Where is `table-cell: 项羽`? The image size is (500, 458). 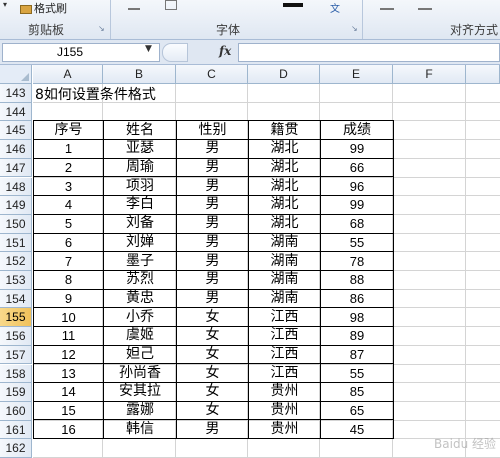
table-cell: 项羽 is located at coordinates (140, 186).